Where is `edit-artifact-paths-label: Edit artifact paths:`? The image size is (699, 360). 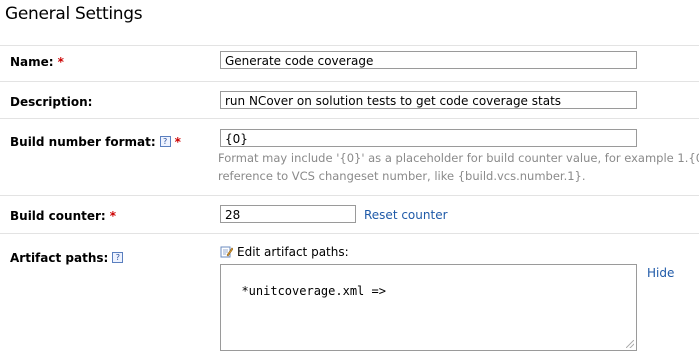
edit-artifact-paths-label: Edit artifact paths: is located at coordinates (293, 252).